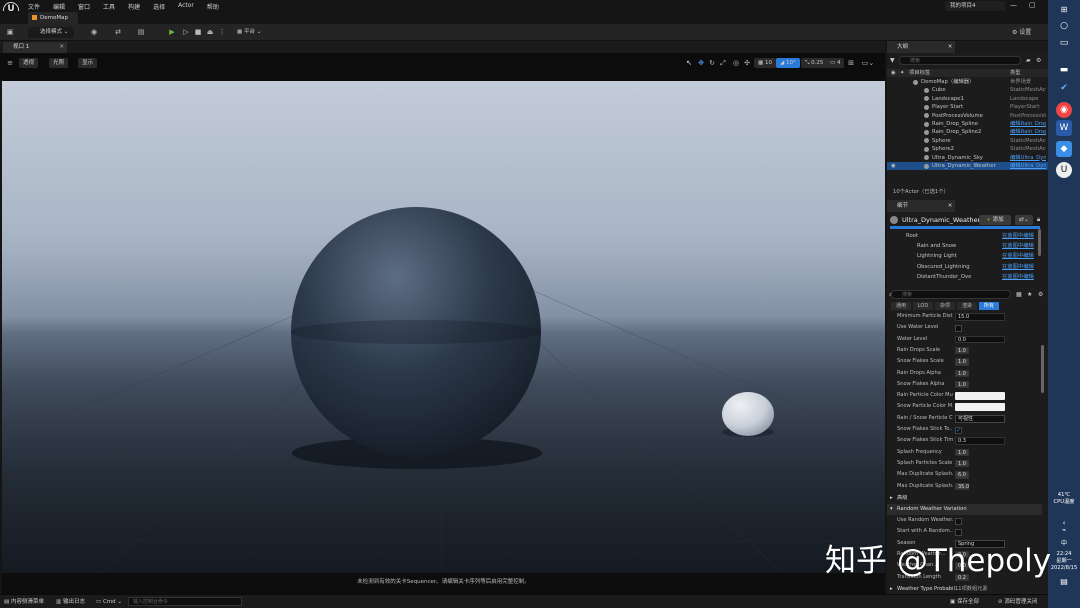  What do you see at coordinates (10, 63) in the screenshot?
I see `hamburger-icon: ≡` at bounding box center [10, 63].